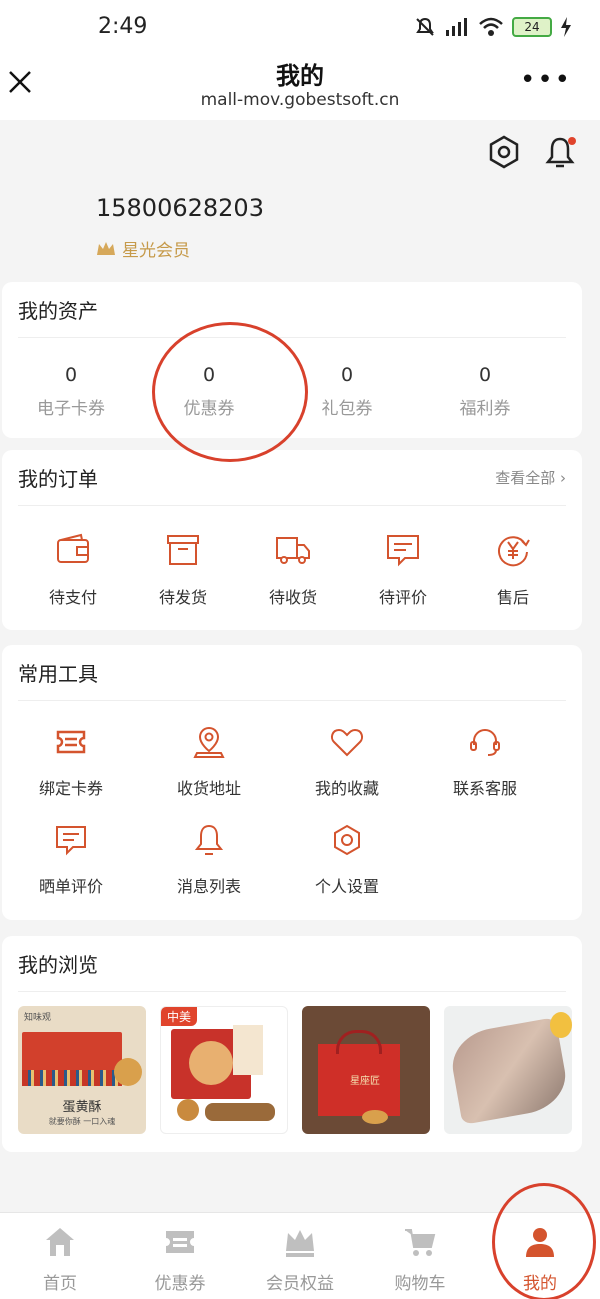 The width and height of the screenshot is (600, 1299). I want to click on view-all-orders-link: 查看全部 ›, so click(530, 477).